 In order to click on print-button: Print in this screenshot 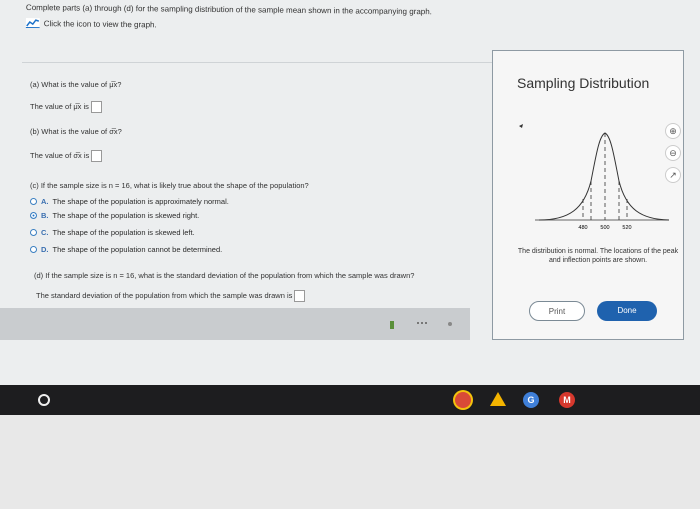, I will do `click(557, 311)`.